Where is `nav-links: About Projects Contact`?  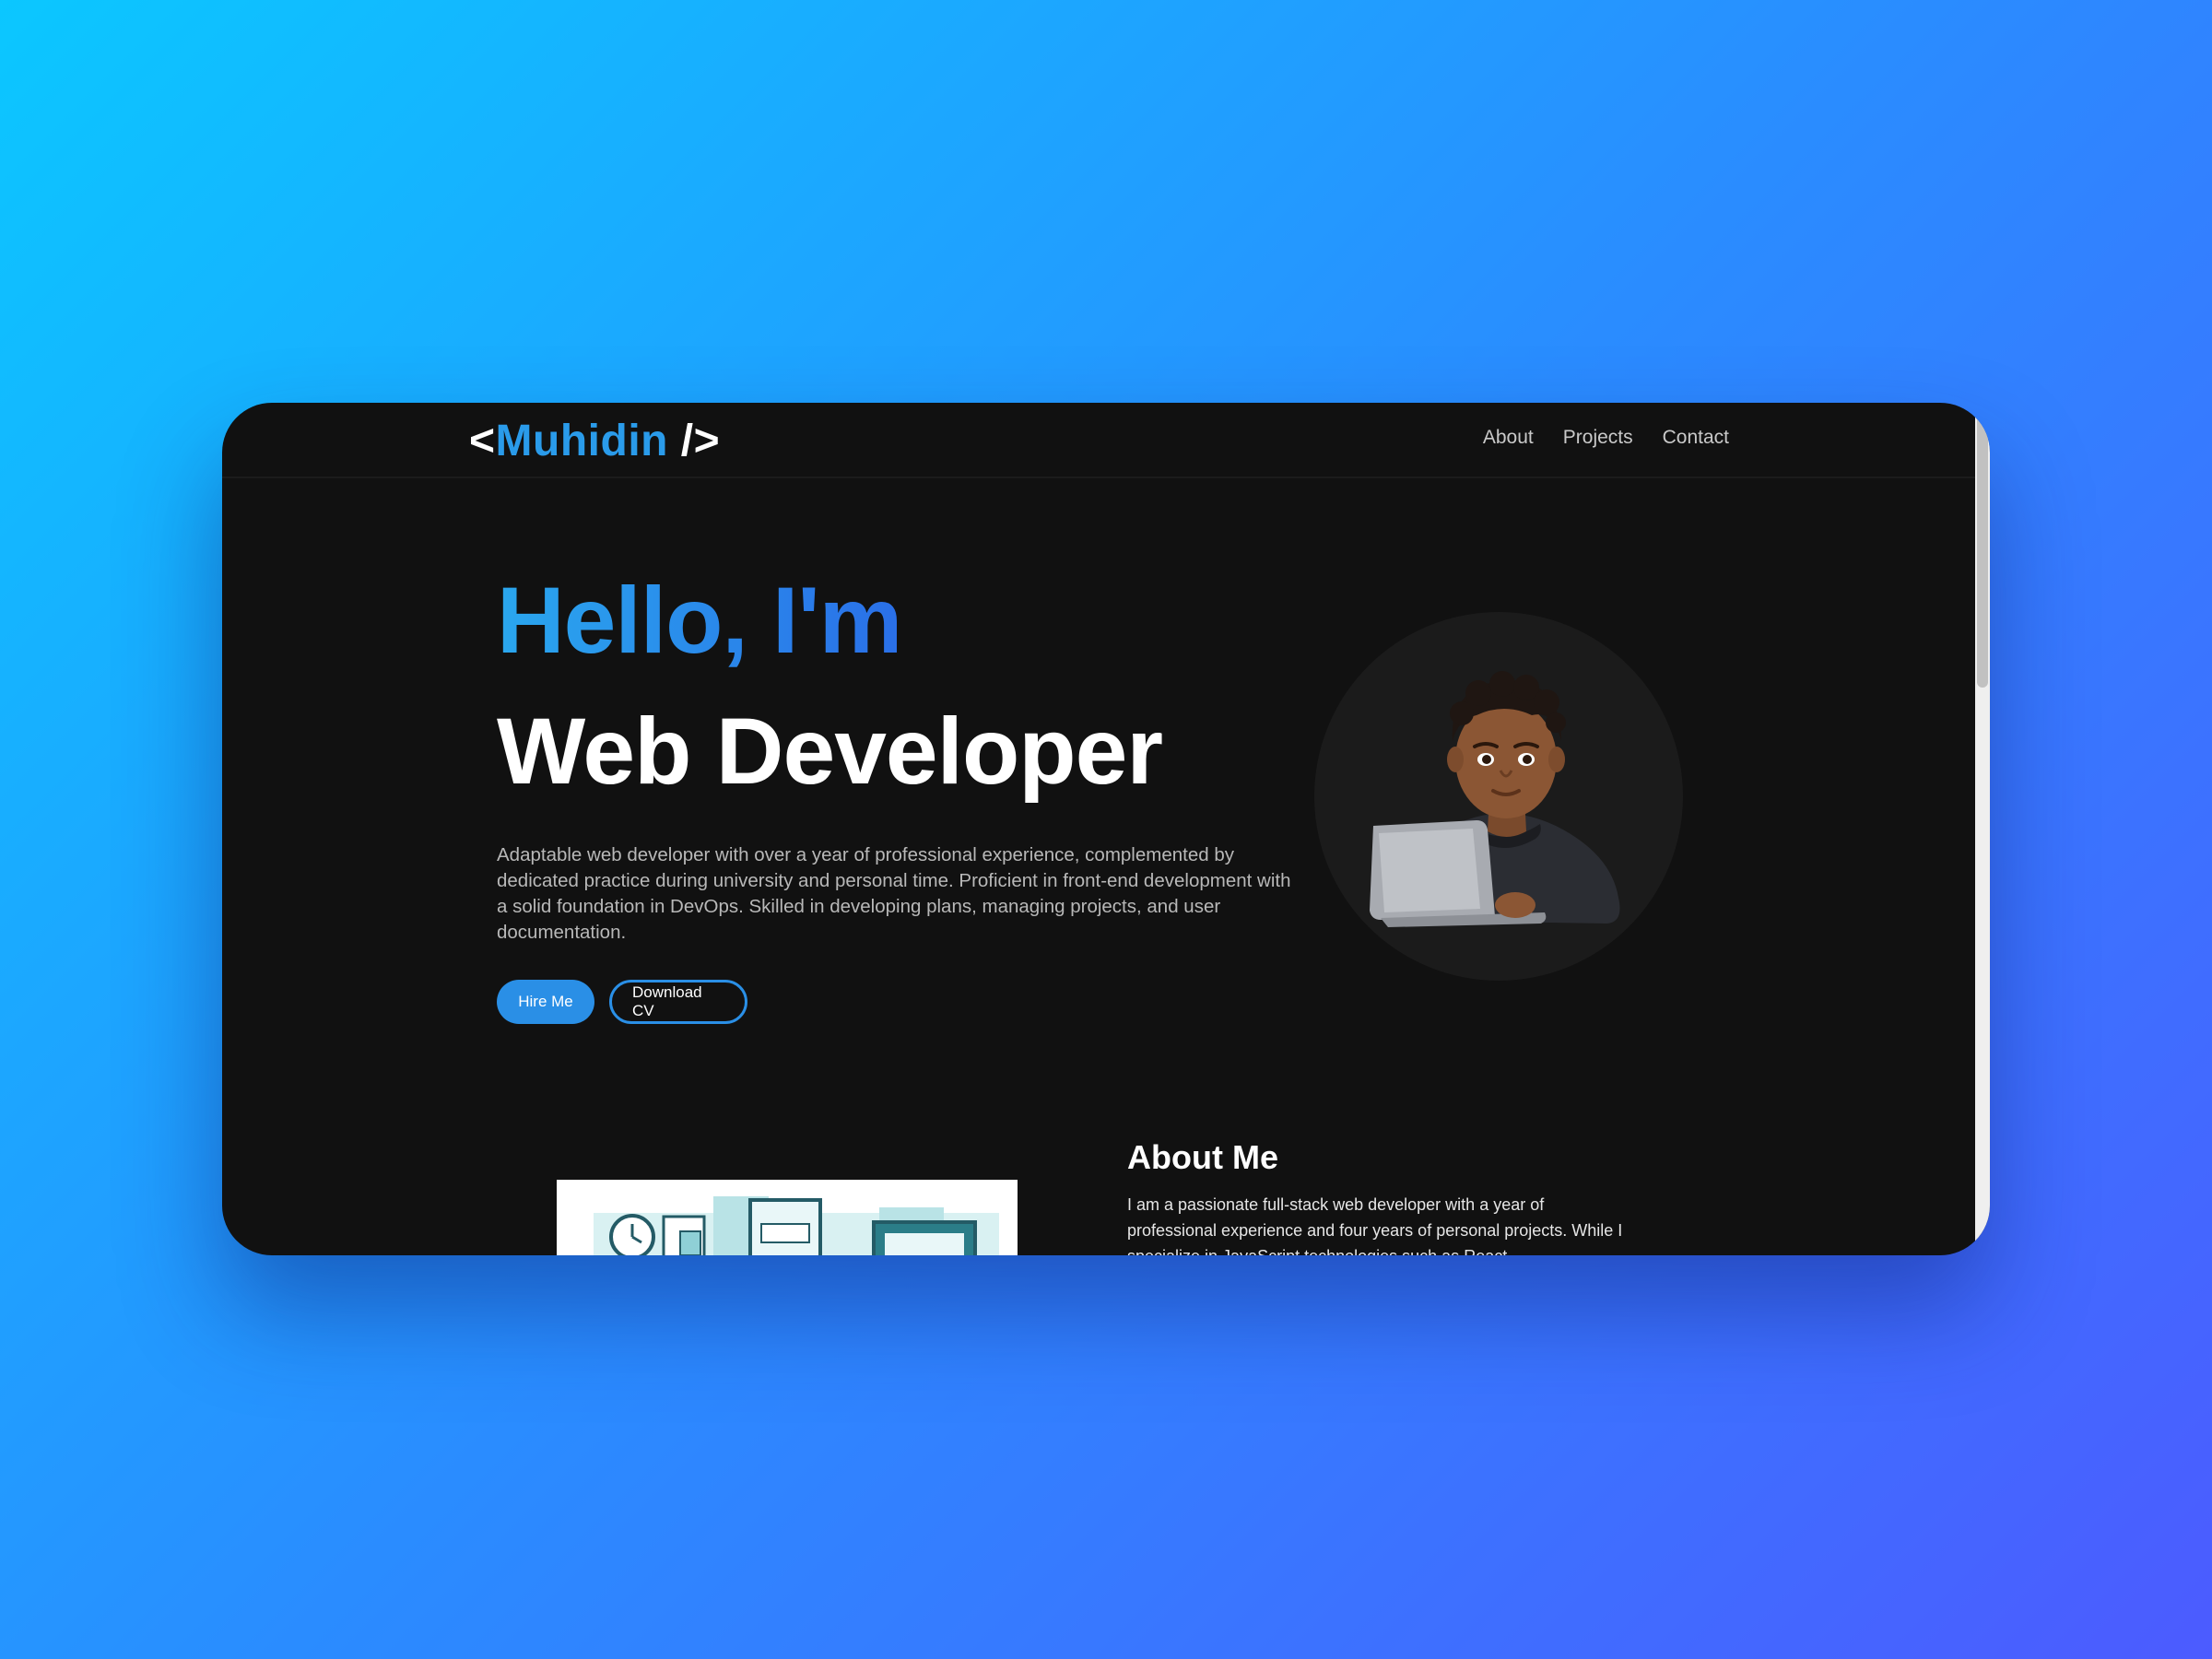
nav-links: About Projects Contact is located at coordinates (1606, 438).